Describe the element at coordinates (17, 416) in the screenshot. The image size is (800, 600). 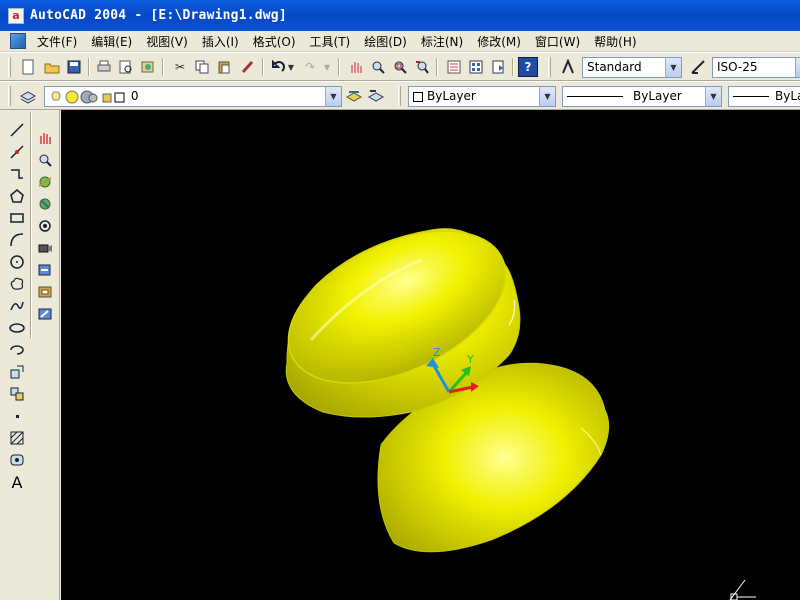
I see `point-icon` at that location.